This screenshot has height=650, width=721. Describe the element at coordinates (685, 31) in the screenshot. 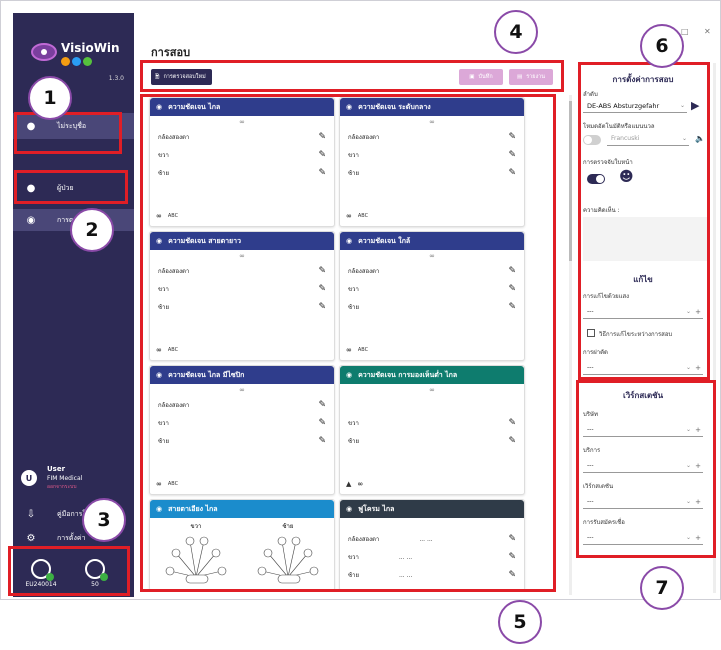

I see `maximize-icon: □` at that location.